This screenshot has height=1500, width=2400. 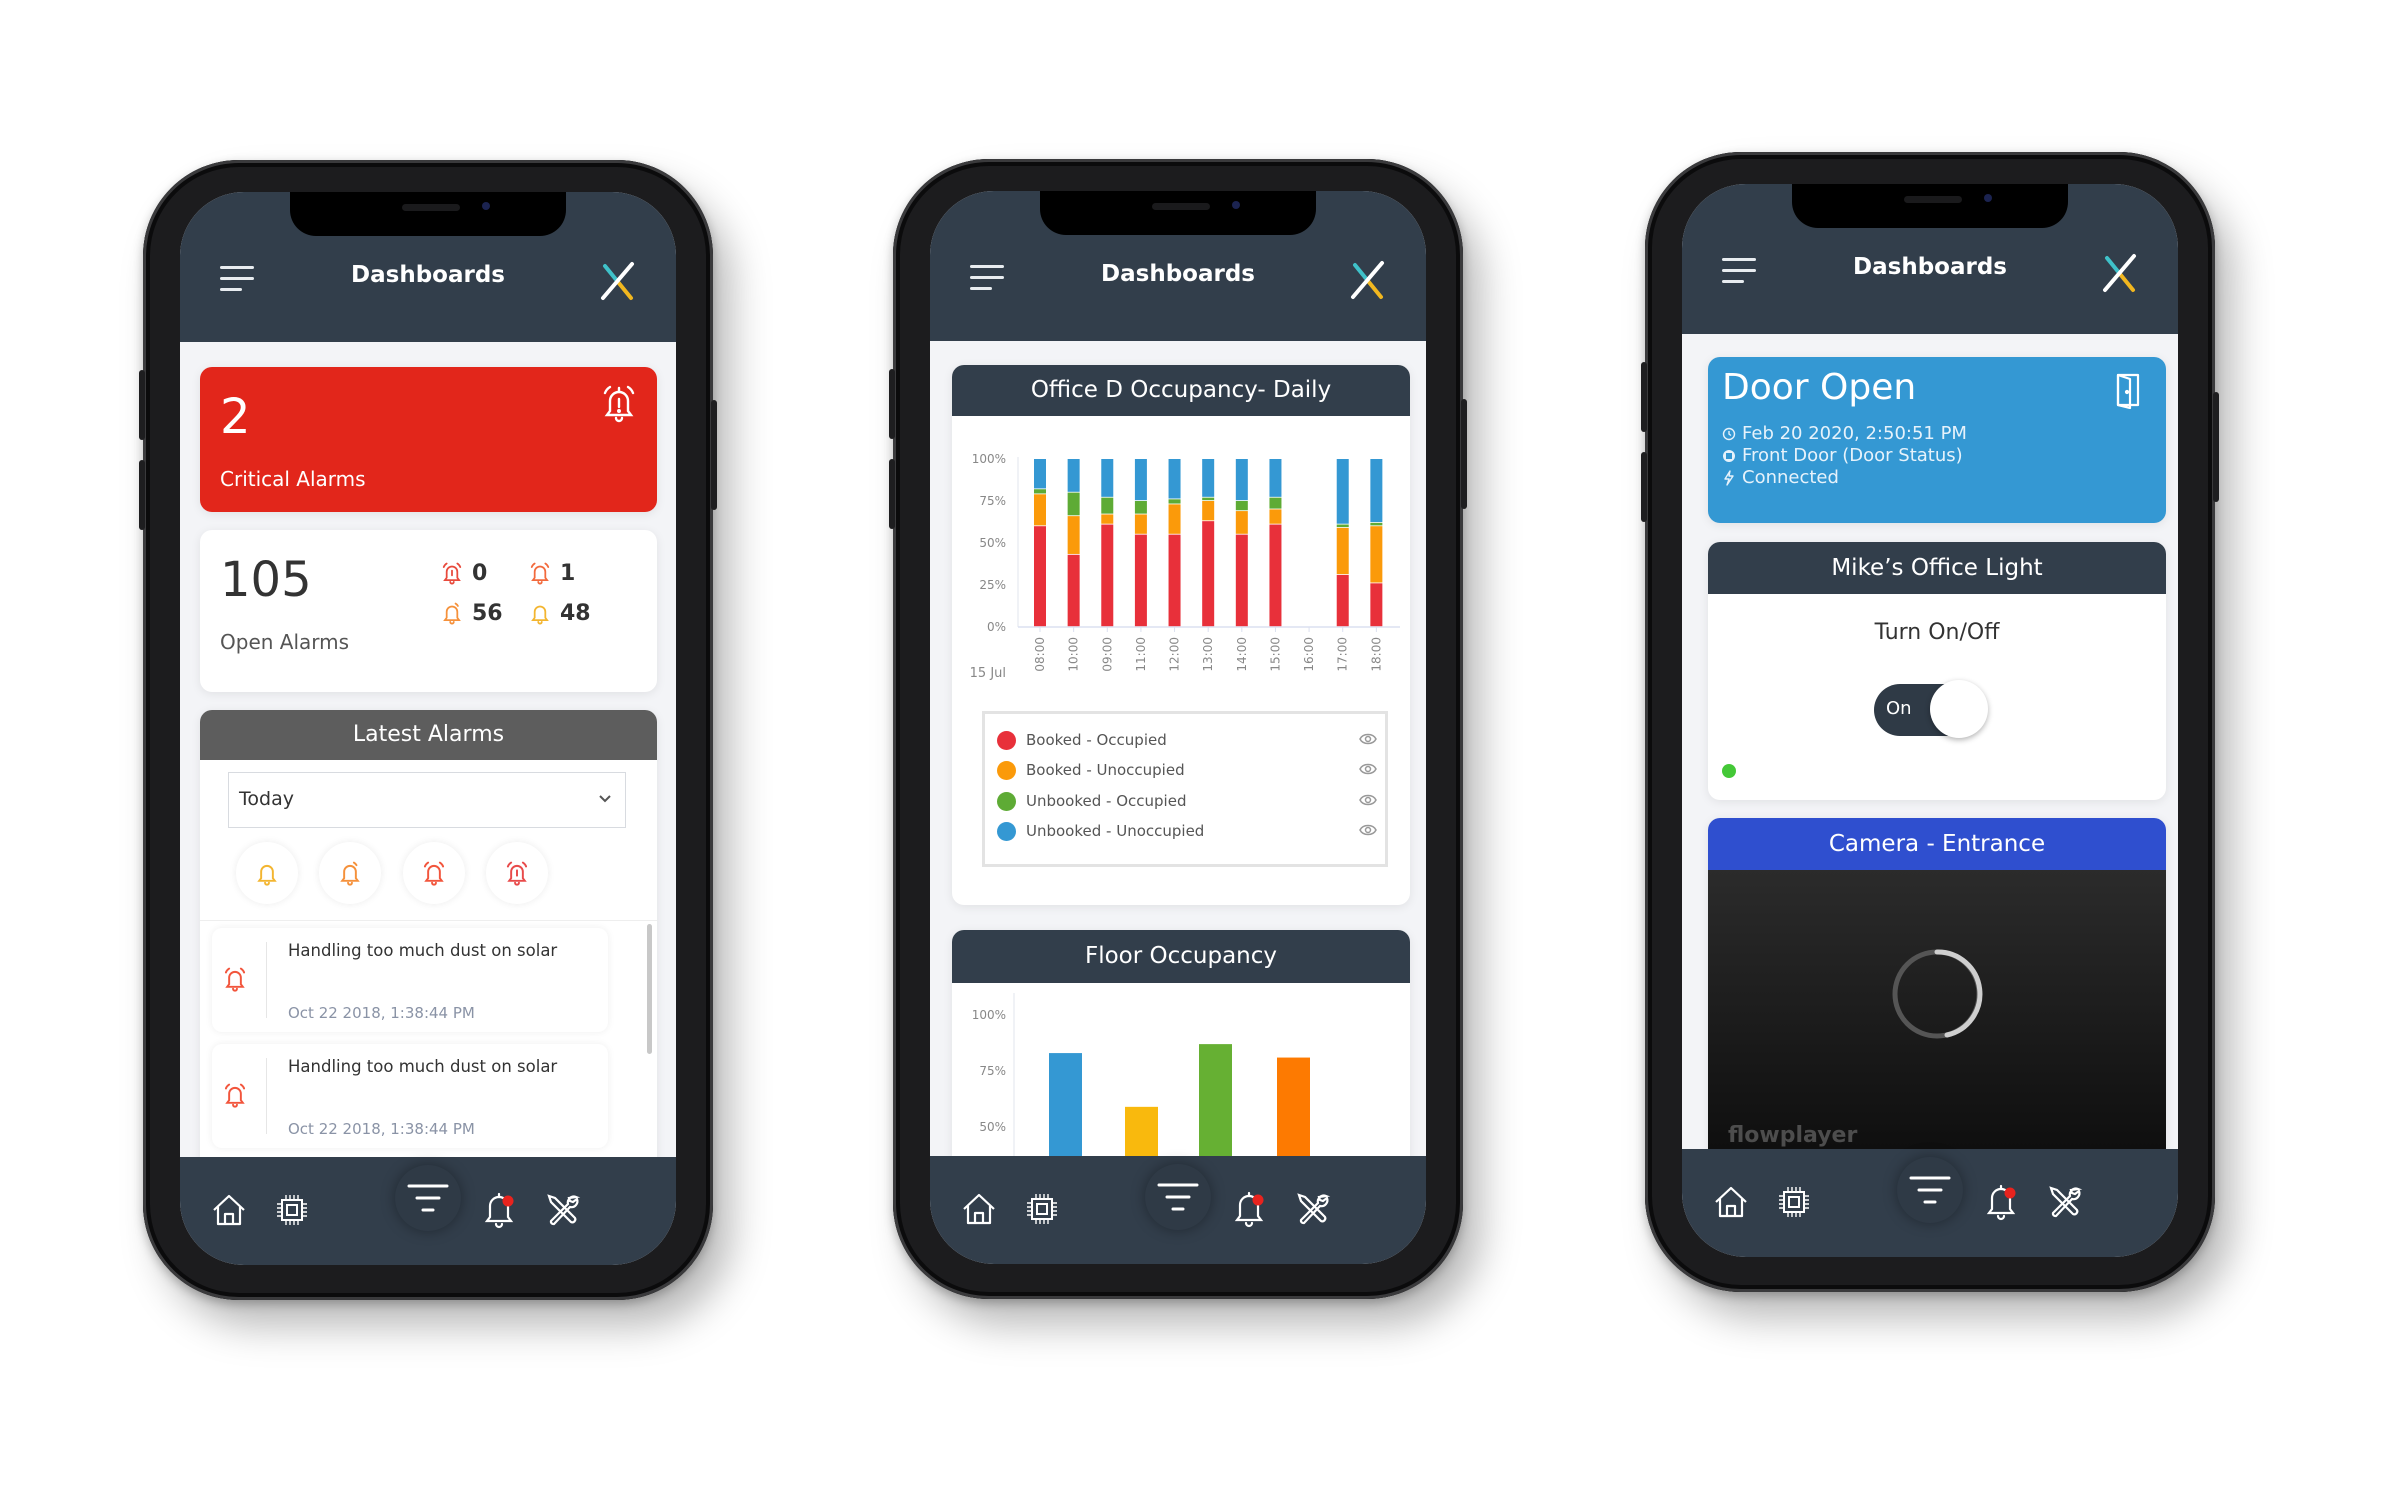 What do you see at coordinates (267, 873) in the screenshot?
I see `filter-warning-button` at bounding box center [267, 873].